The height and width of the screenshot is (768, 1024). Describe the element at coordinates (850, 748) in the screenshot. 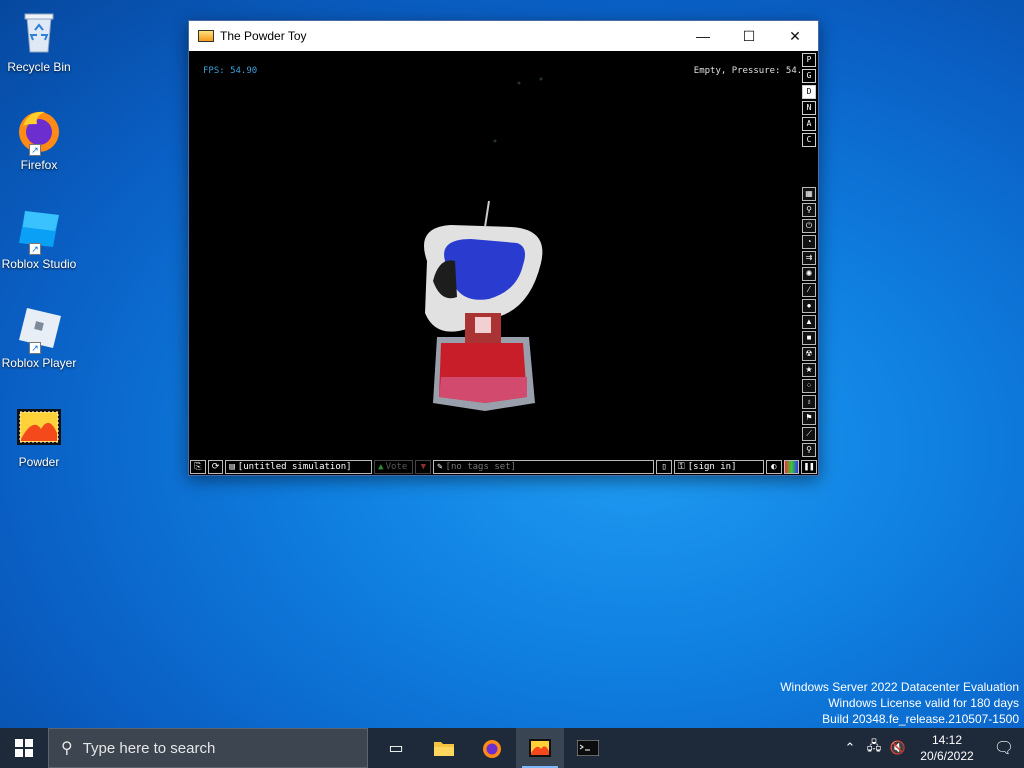

I see `chevron-up-icon: ⌃` at that location.